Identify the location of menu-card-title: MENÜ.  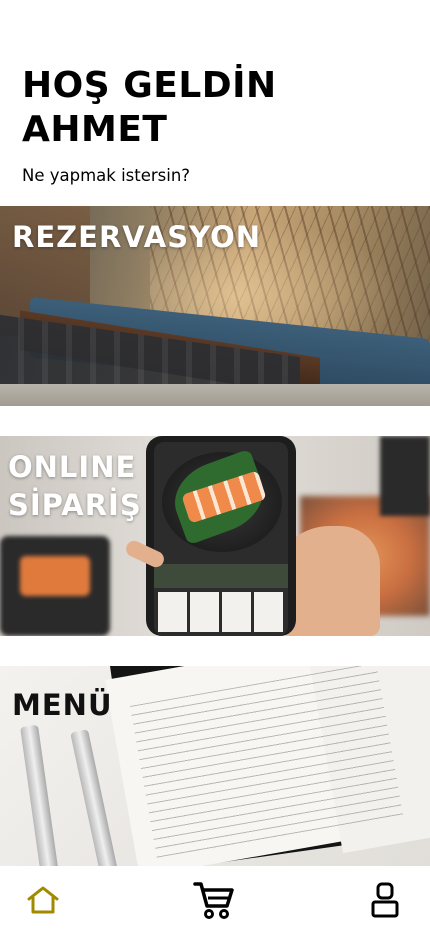
(62, 705).